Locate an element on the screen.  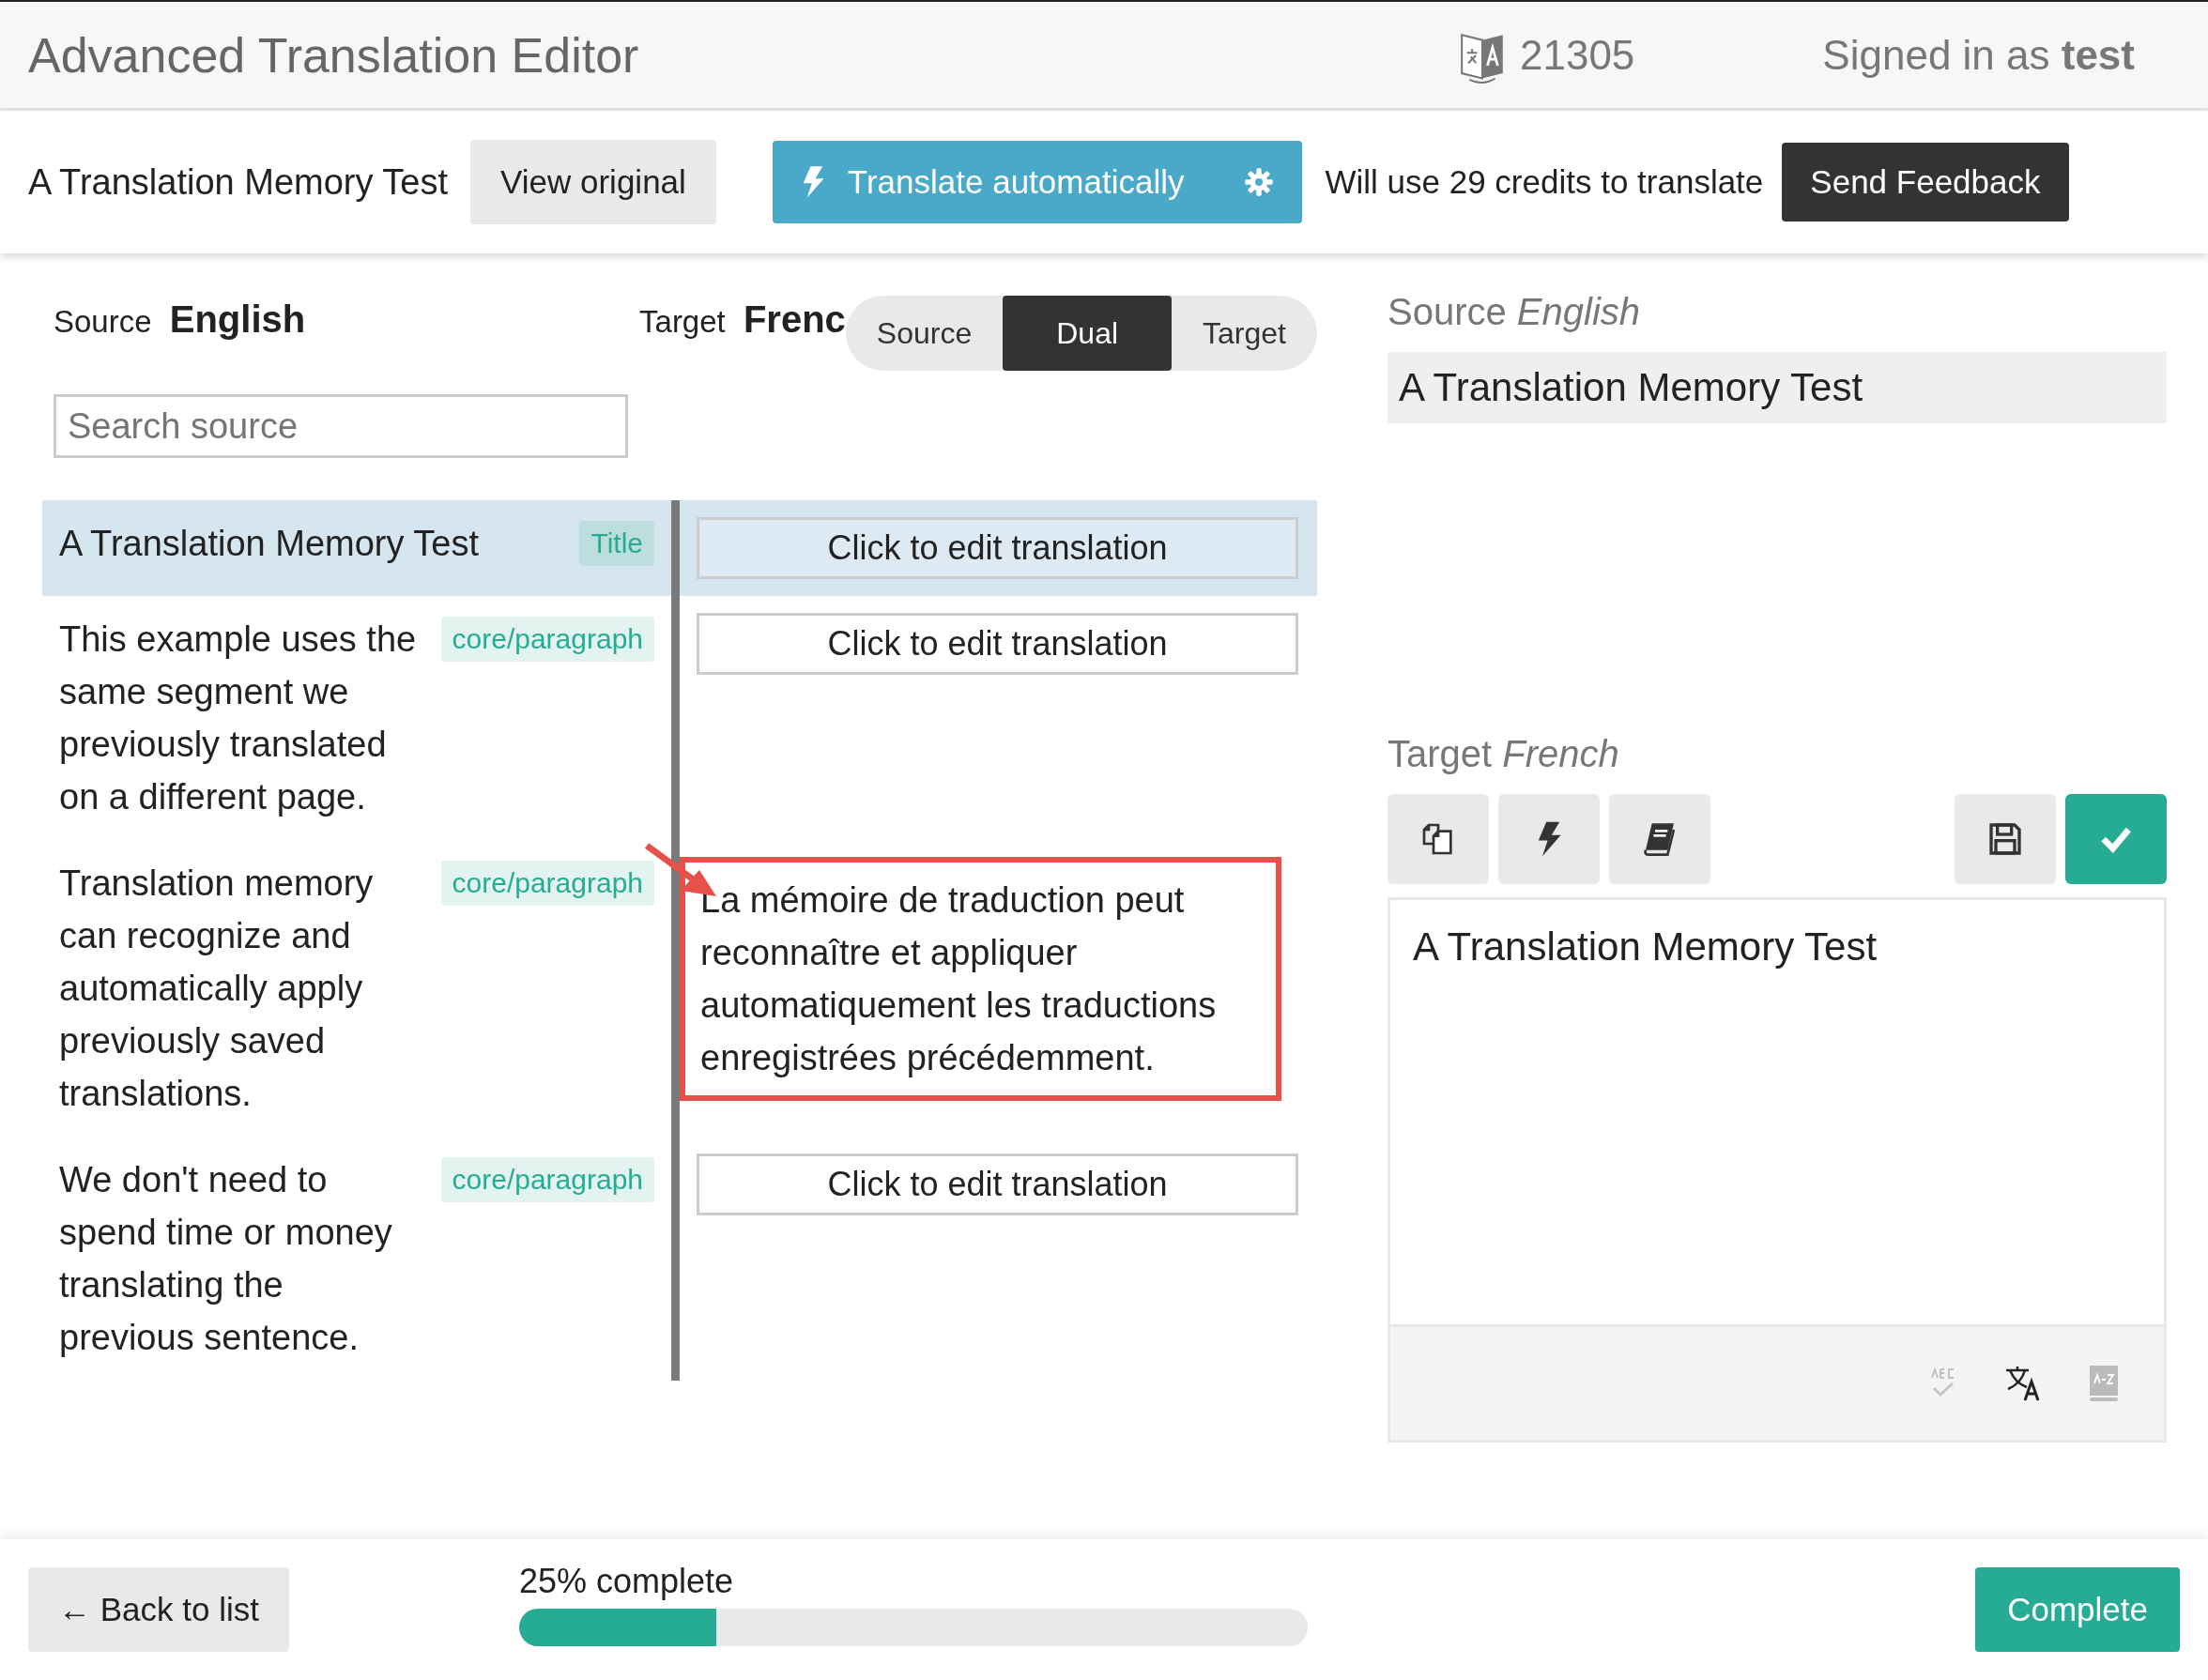
segment-row: We don't need to spend time or money translating the previous sentence. core/paragraph Click to edit translation is located at coordinates (679, 1259).